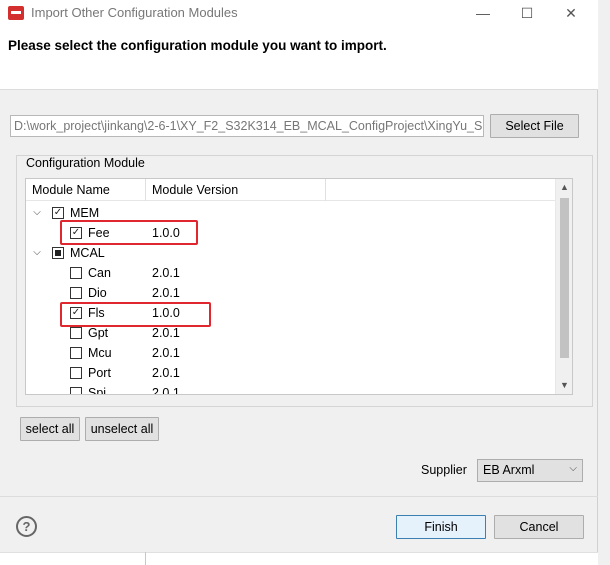  Describe the element at coordinates (299, 558) in the screenshot. I see `bottom-strip` at that location.